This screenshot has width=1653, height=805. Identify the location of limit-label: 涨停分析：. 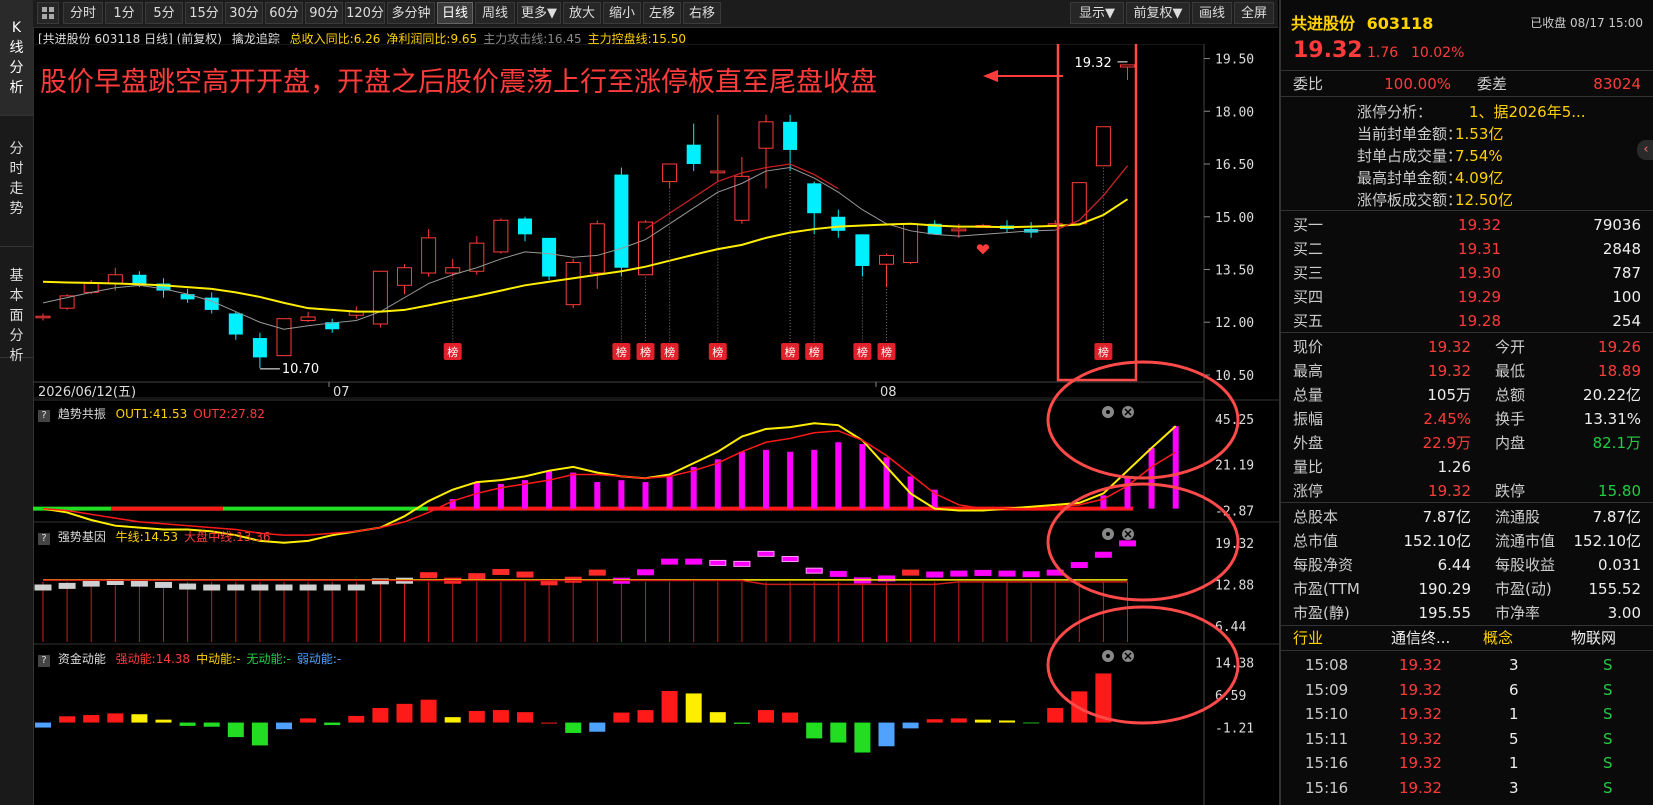
(1395, 112).